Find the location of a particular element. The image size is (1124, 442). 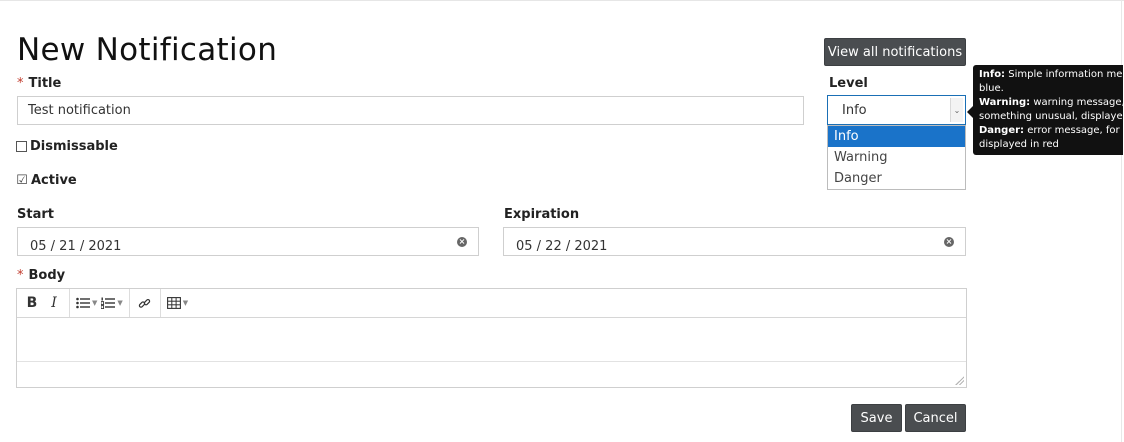

top-divider is located at coordinates (562, 0).